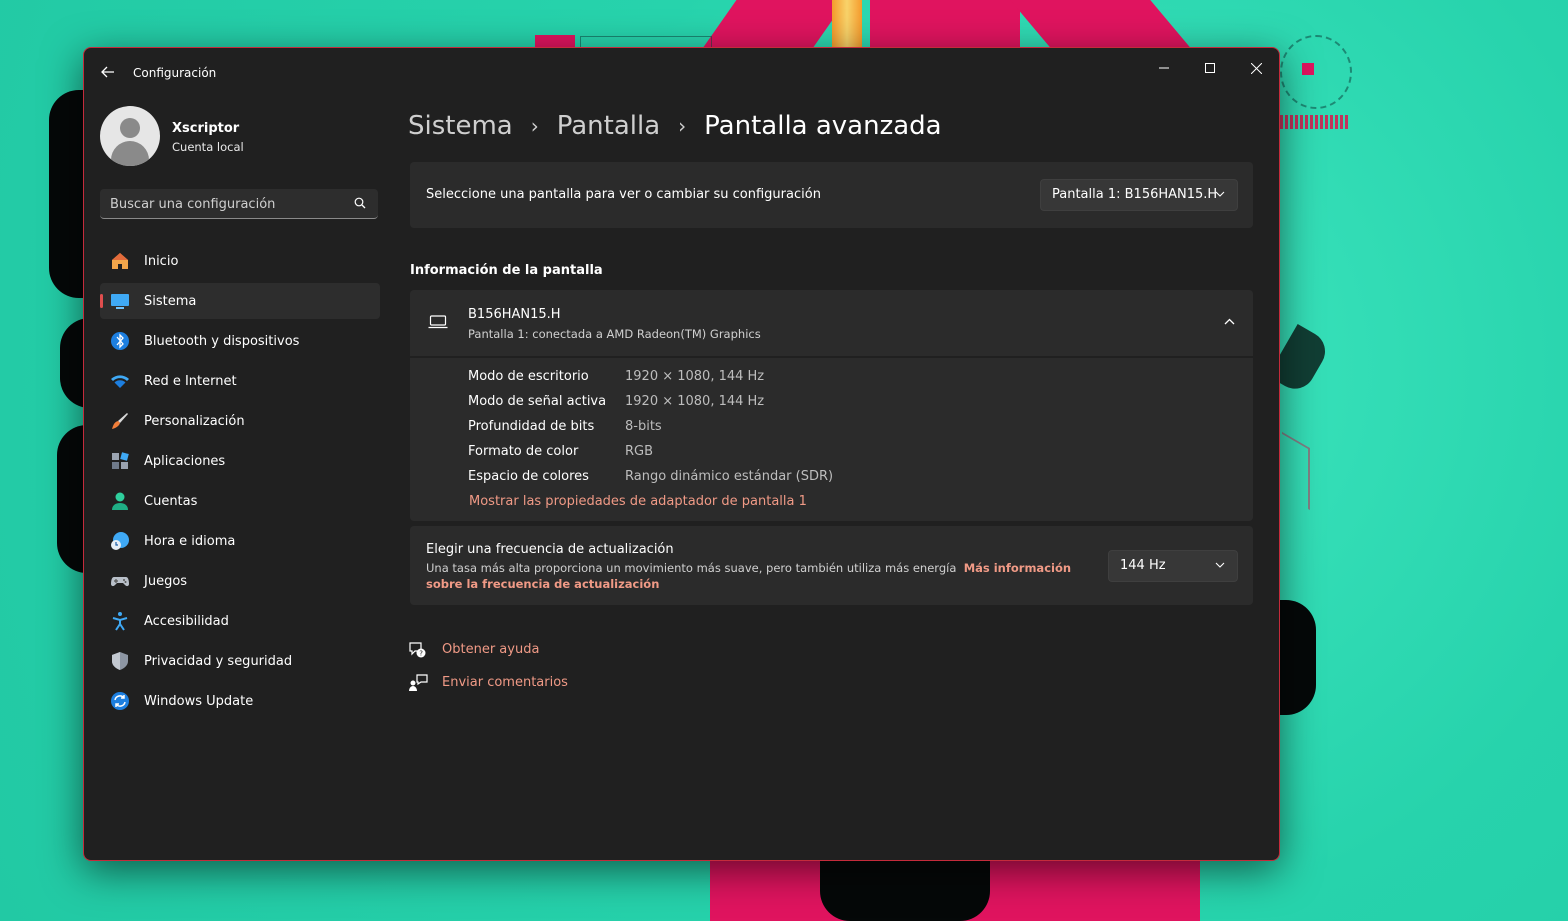 The image size is (1568, 921). I want to click on maximize-icon, so click(1210, 68).